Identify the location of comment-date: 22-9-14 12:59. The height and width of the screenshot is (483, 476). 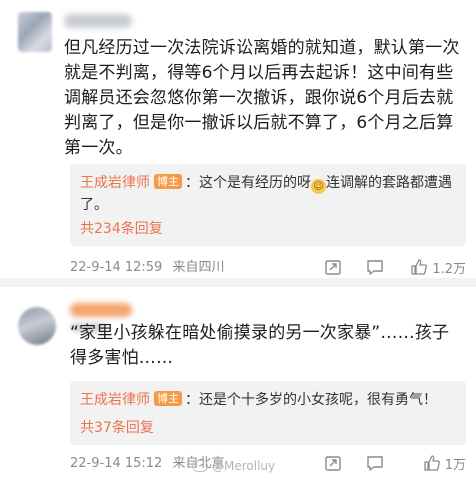
(116, 267).